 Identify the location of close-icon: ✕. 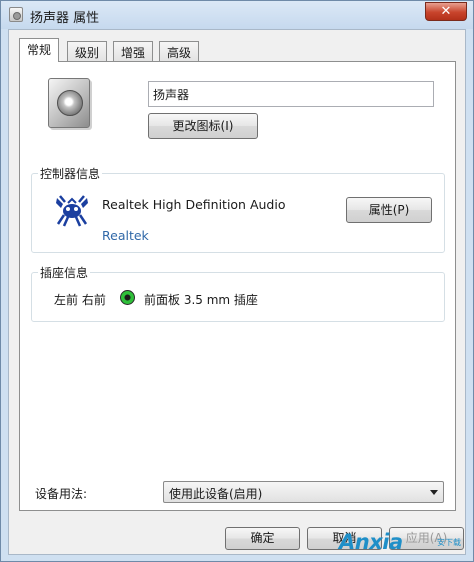
(446, 11).